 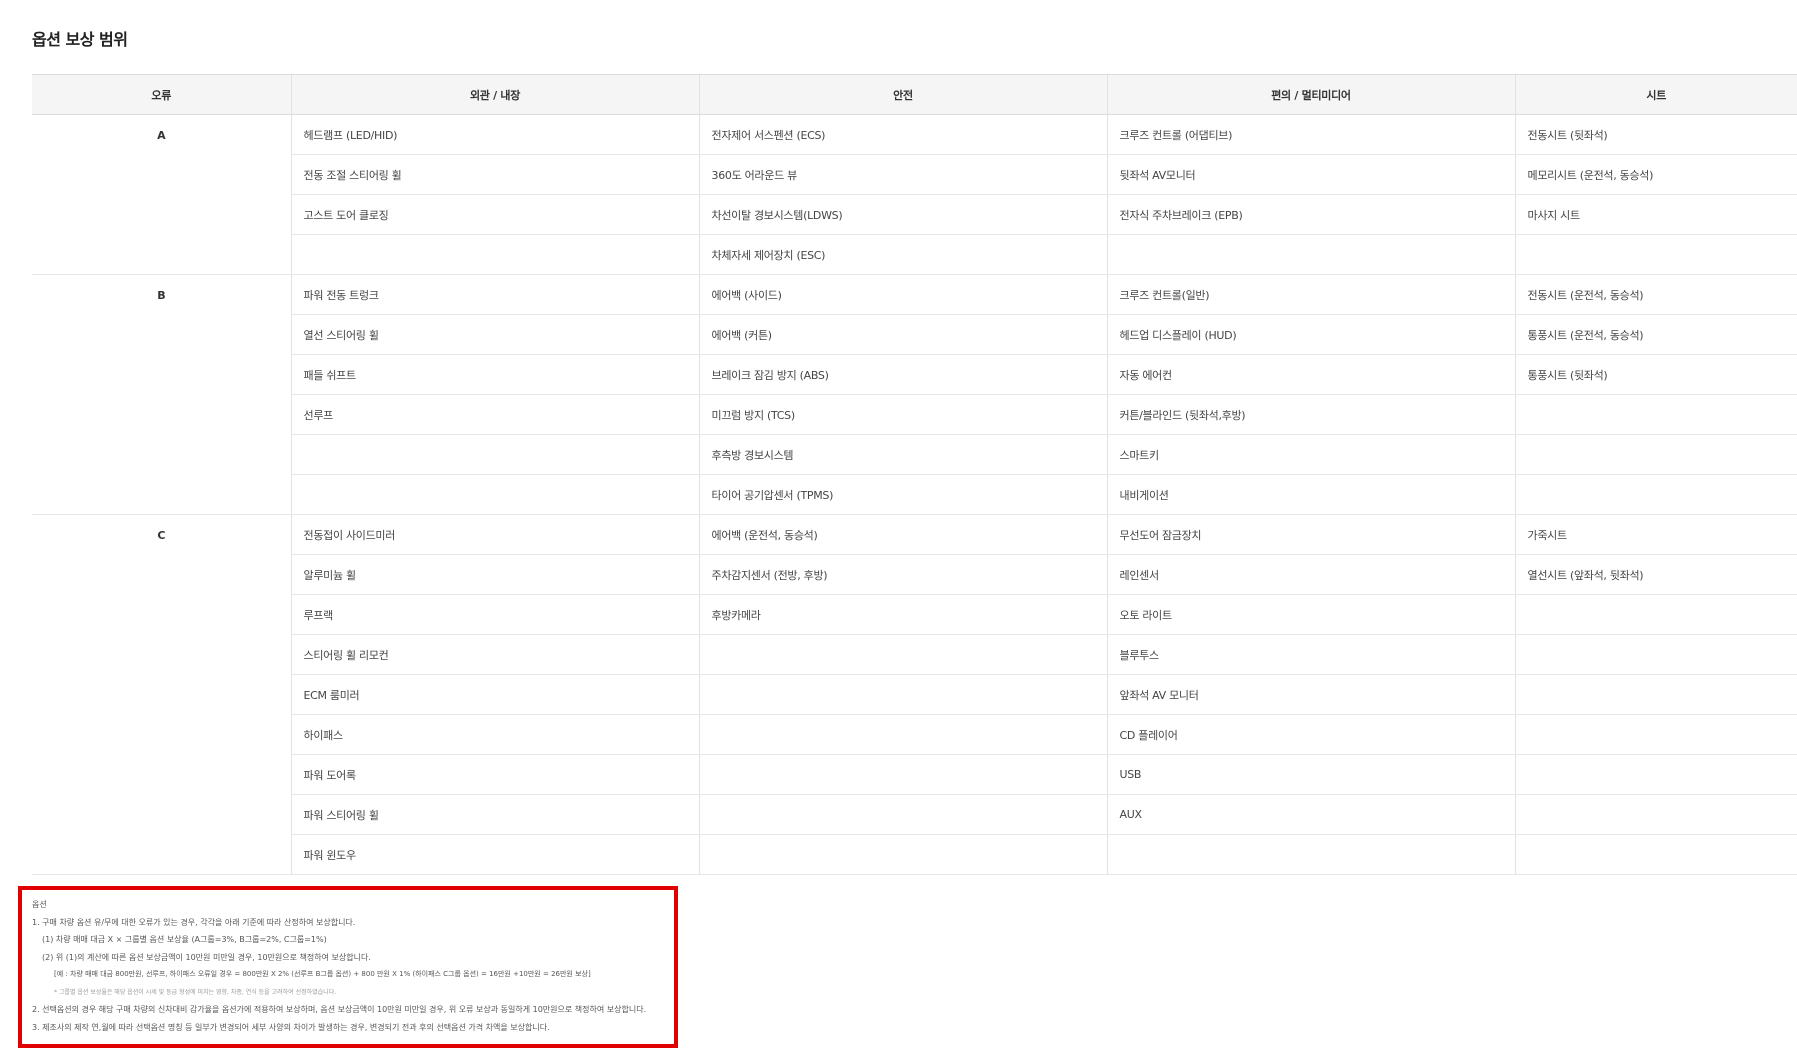 I want to click on grade-cell: B, so click(x=161, y=394).